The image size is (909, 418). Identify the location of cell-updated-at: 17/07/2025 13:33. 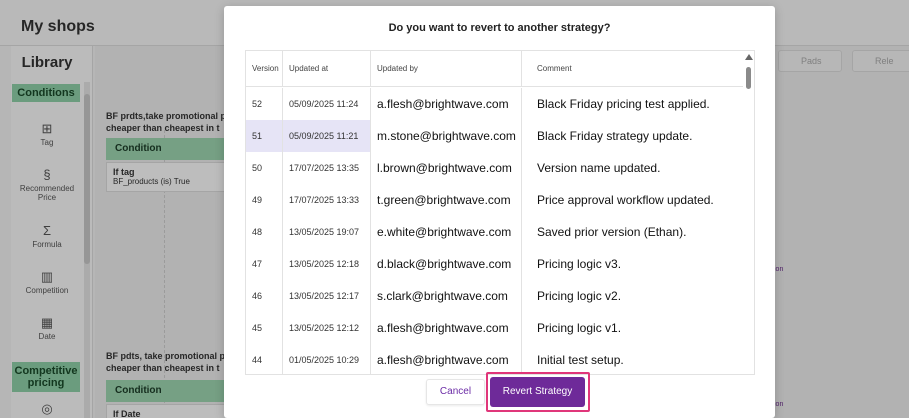
(327, 200).